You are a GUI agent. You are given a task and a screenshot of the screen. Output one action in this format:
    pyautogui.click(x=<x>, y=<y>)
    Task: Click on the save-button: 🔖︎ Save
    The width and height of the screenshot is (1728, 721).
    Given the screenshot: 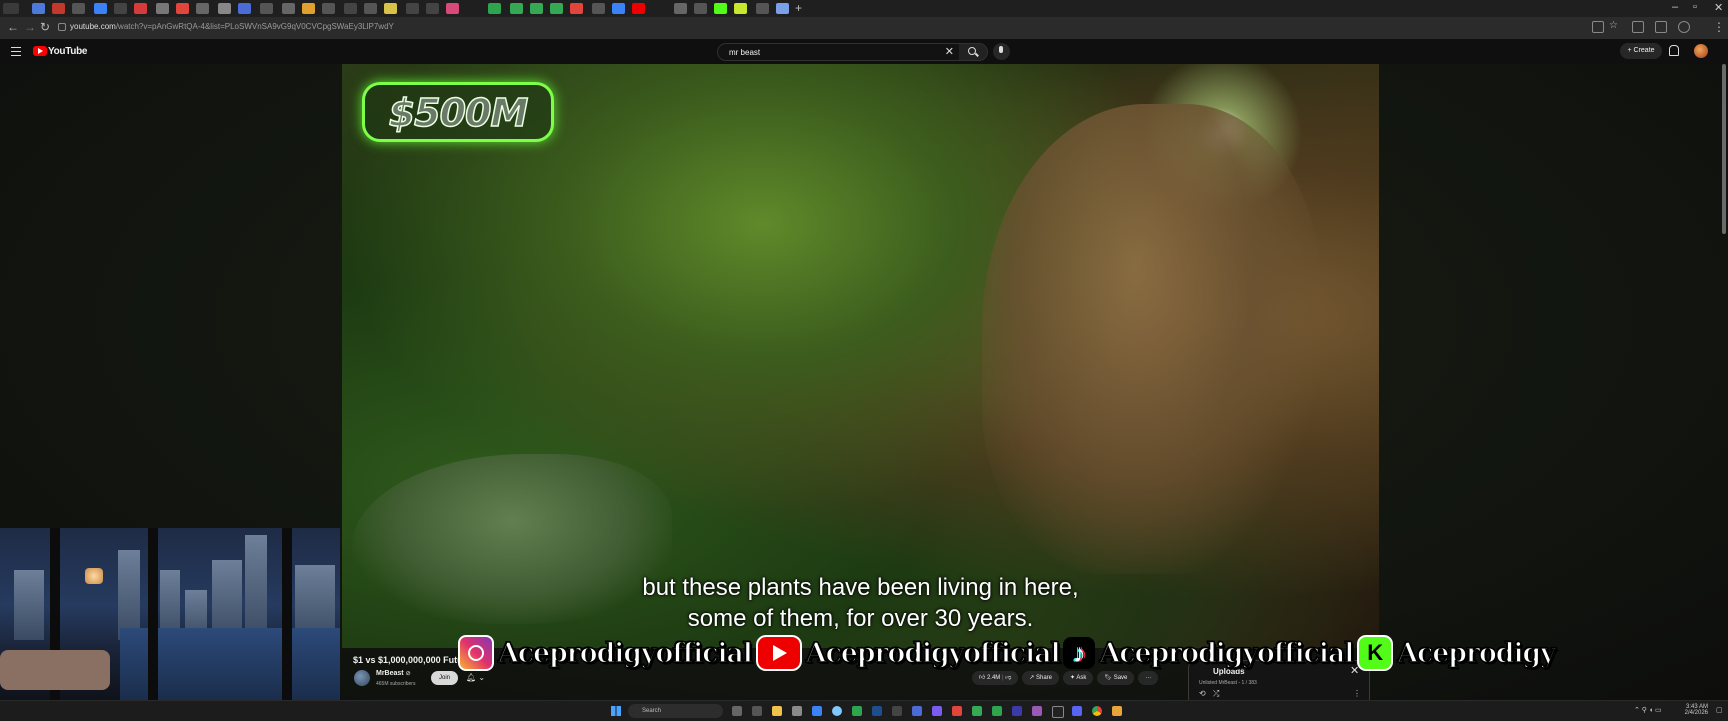 What is the action you would take?
    pyautogui.click(x=1116, y=678)
    